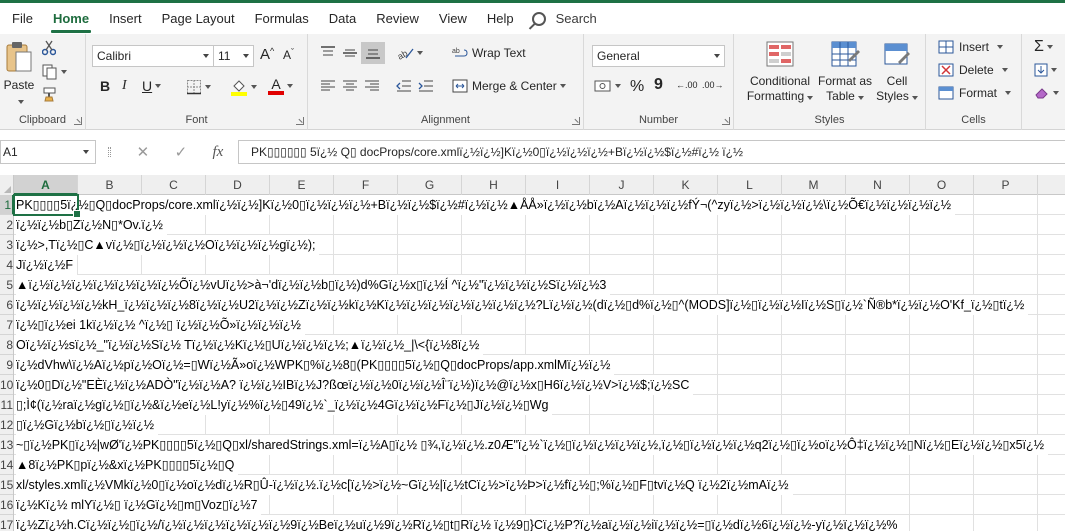 The width and height of the screenshot is (1065, 531). I want to click on fill-dropdown-icon, so click(1054, 70).